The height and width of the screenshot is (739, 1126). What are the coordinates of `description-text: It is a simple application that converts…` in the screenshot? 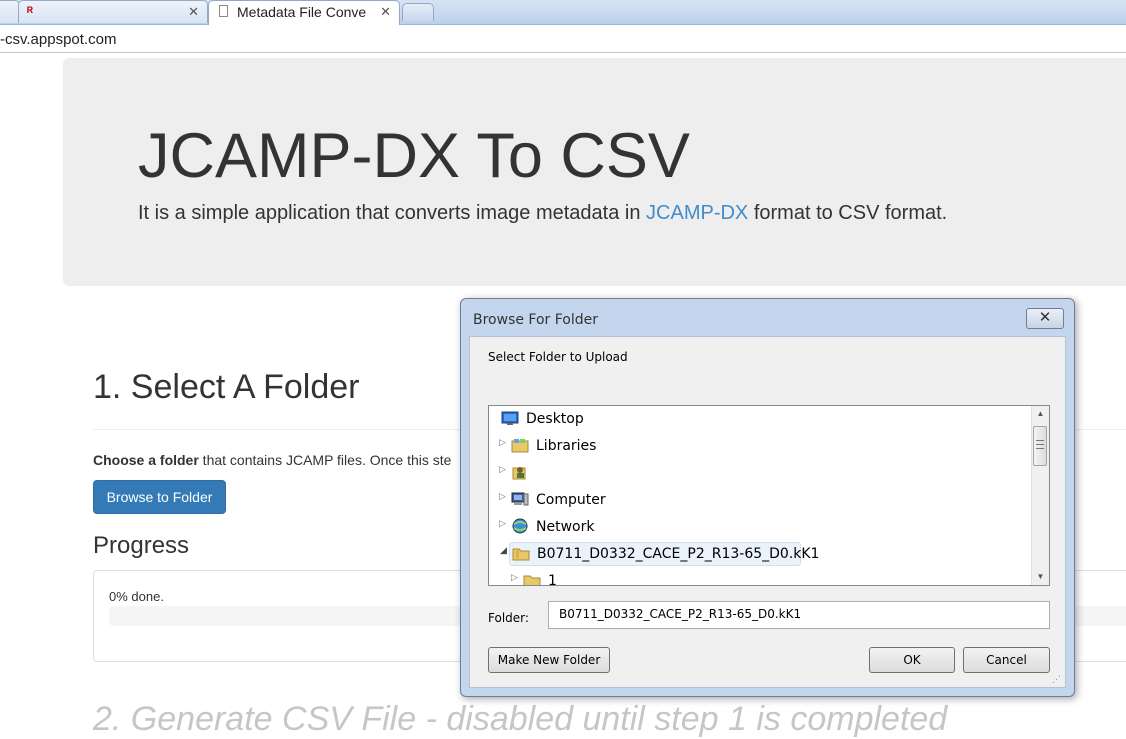 It's located at (392, 213).